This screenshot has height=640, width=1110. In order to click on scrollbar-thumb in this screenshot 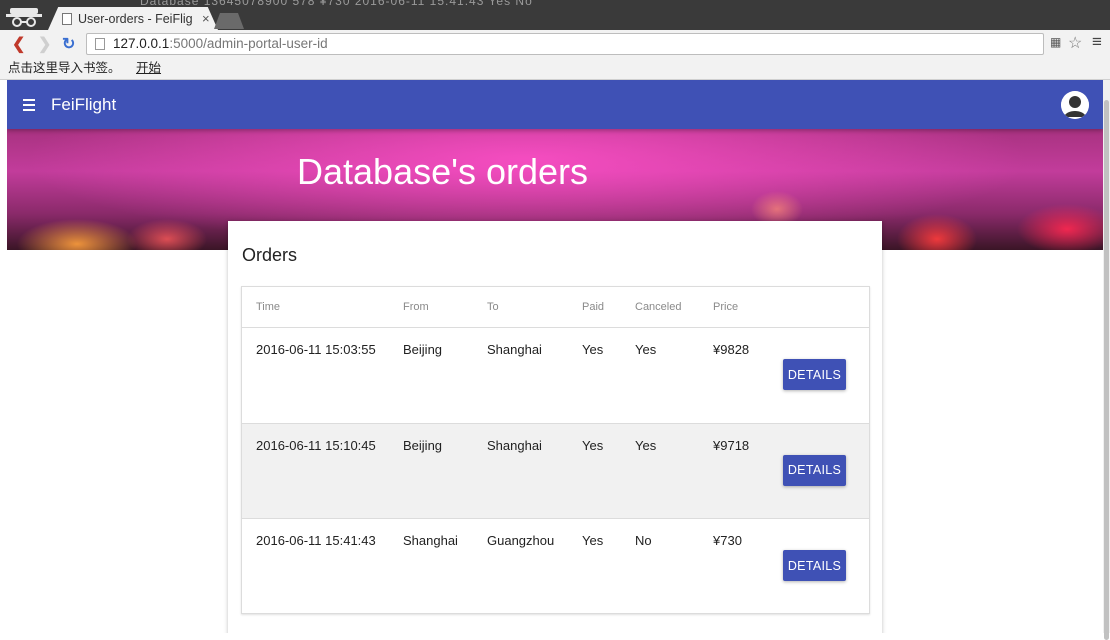, I will do `click(1106, 370)`.